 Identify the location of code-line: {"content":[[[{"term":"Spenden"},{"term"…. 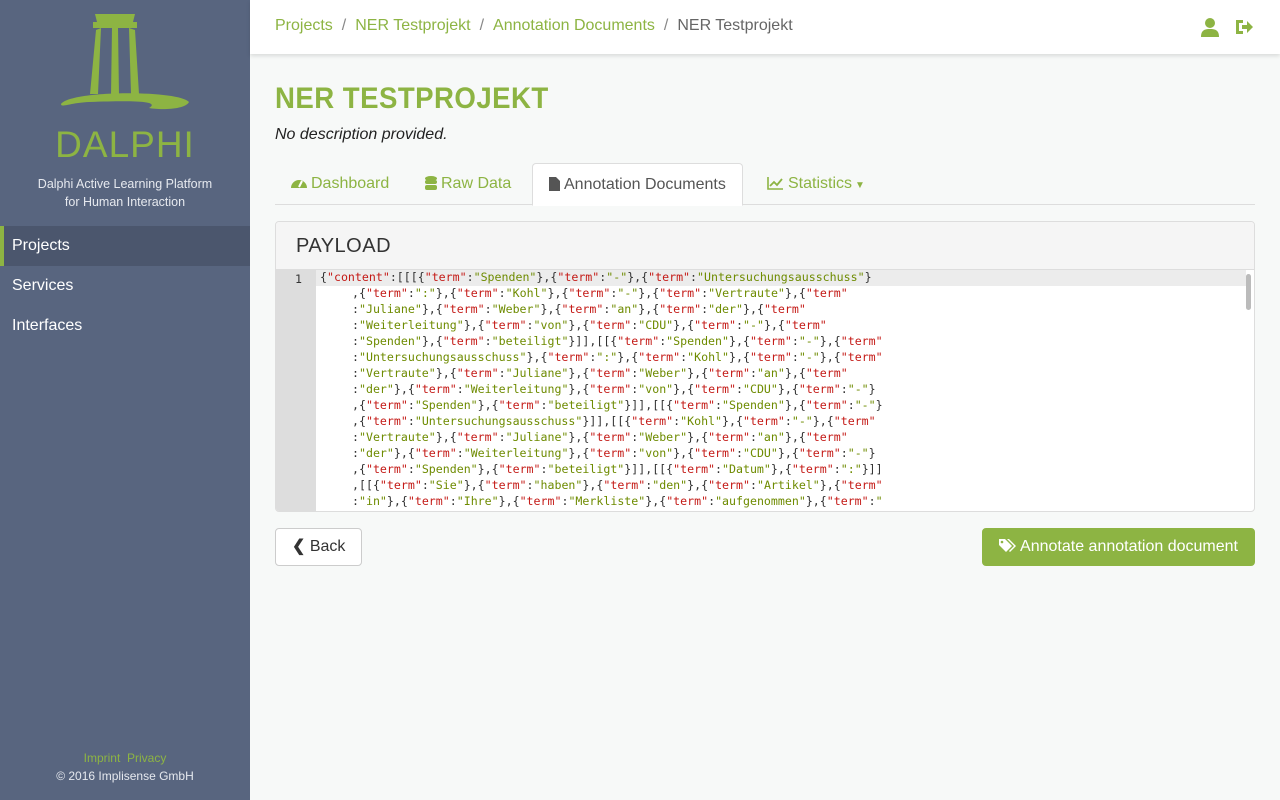
(781, 278).